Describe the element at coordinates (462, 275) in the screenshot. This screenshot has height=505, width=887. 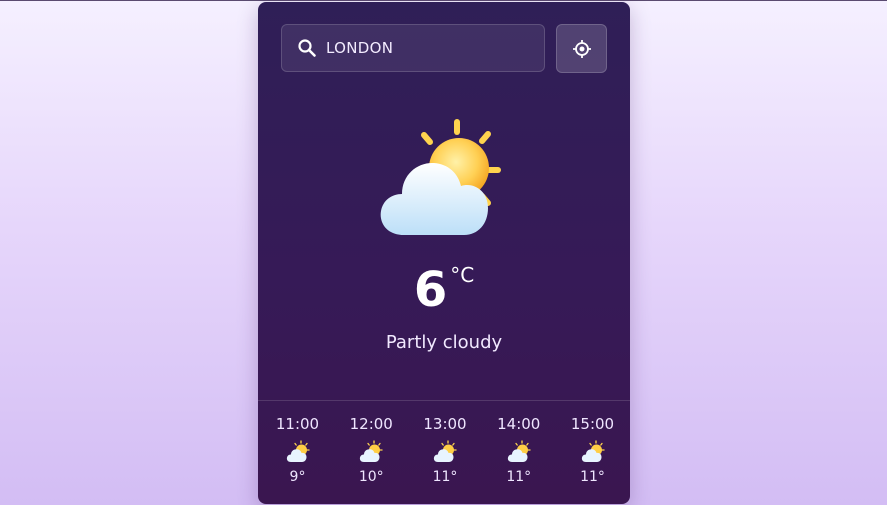
I see `temperature-unit: °C` at that location.